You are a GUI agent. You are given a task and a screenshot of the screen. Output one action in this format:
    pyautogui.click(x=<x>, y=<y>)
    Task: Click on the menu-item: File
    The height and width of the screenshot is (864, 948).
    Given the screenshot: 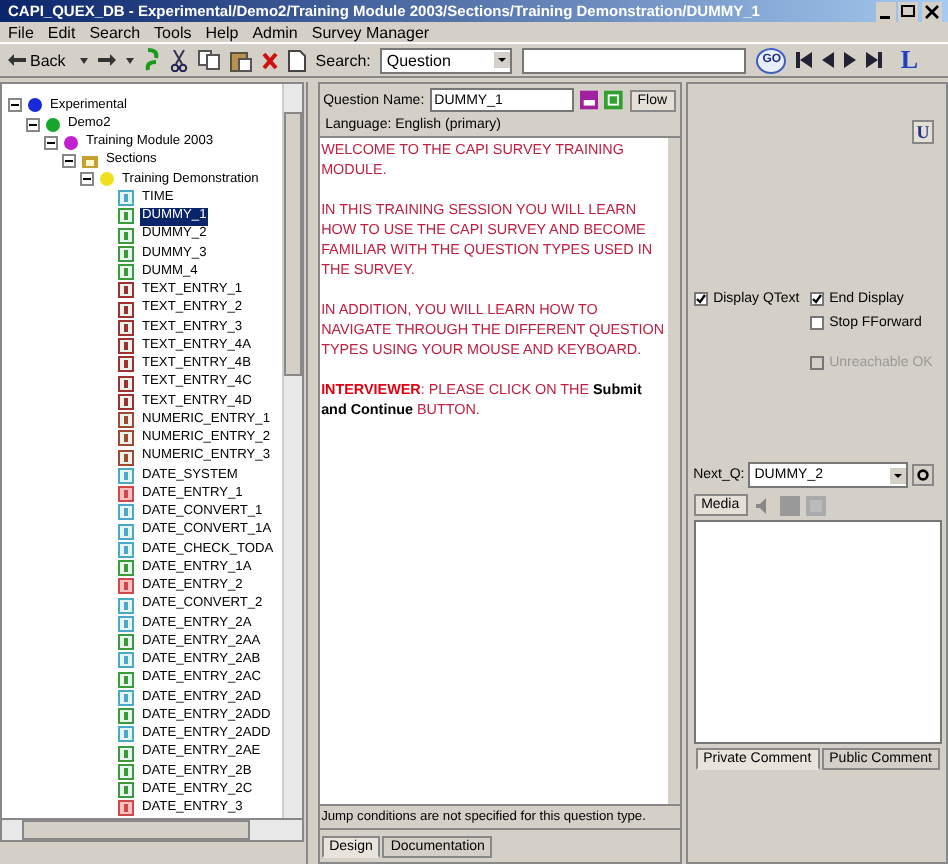 What is the action you would take?
    pyautogui.click(x=21, y=32)
    